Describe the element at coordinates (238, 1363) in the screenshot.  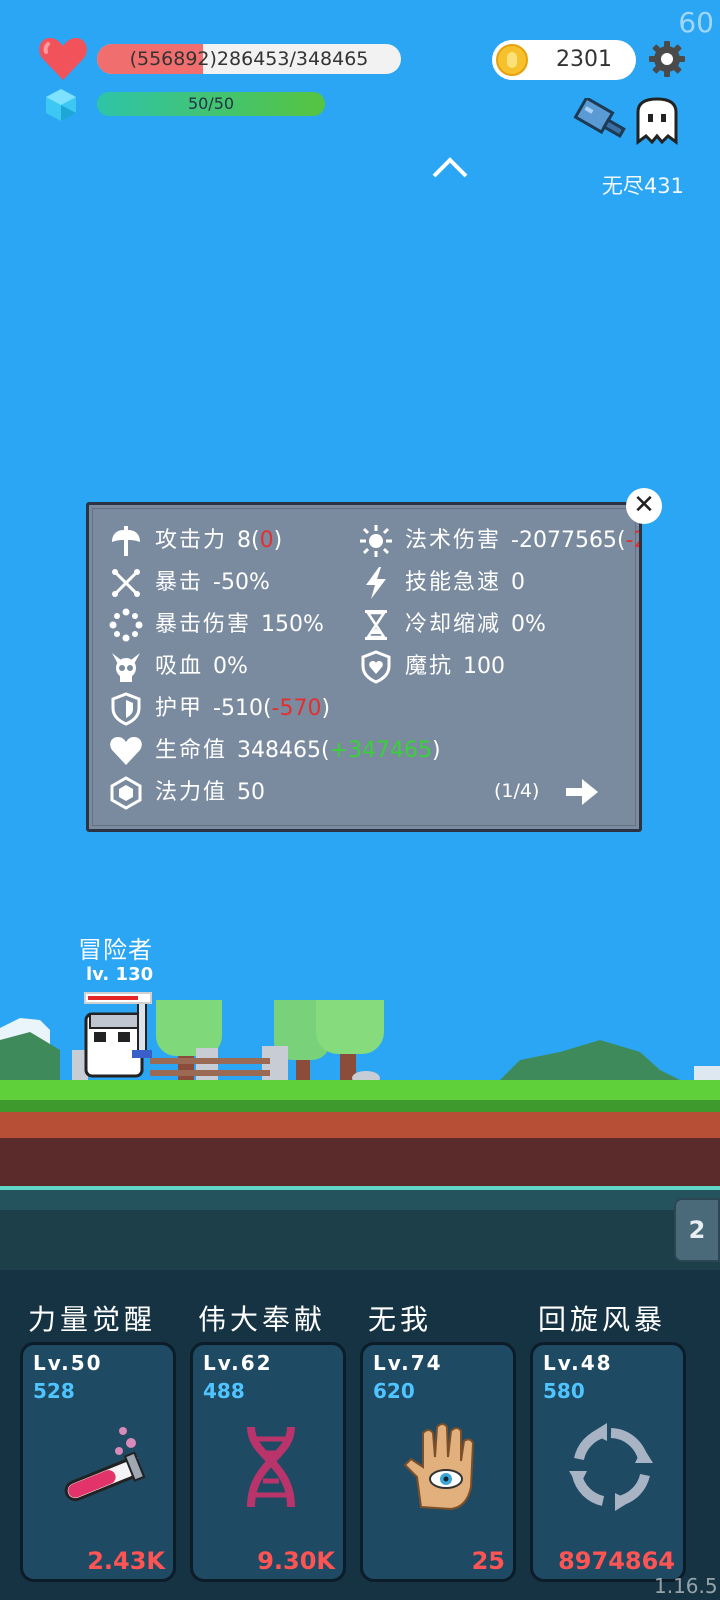
I see `skill-level: Lv.62` at that location.